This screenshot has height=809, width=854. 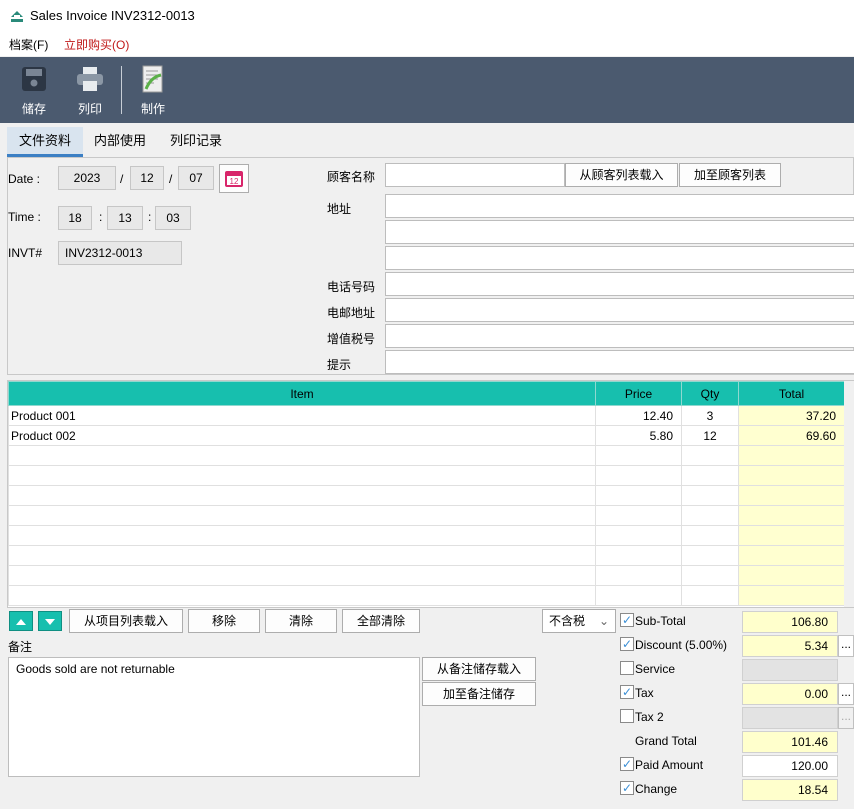 What do you see at coordinates (791, 435) in the screenshot?
I see `cell-total: 69.60` at bounding box center [791, 435].